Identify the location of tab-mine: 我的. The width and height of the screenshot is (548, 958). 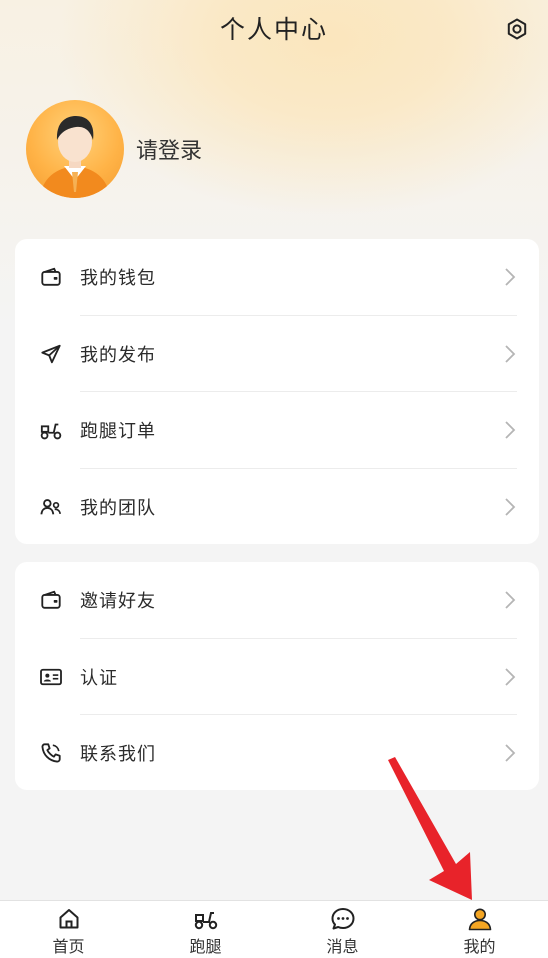
(479, 929).